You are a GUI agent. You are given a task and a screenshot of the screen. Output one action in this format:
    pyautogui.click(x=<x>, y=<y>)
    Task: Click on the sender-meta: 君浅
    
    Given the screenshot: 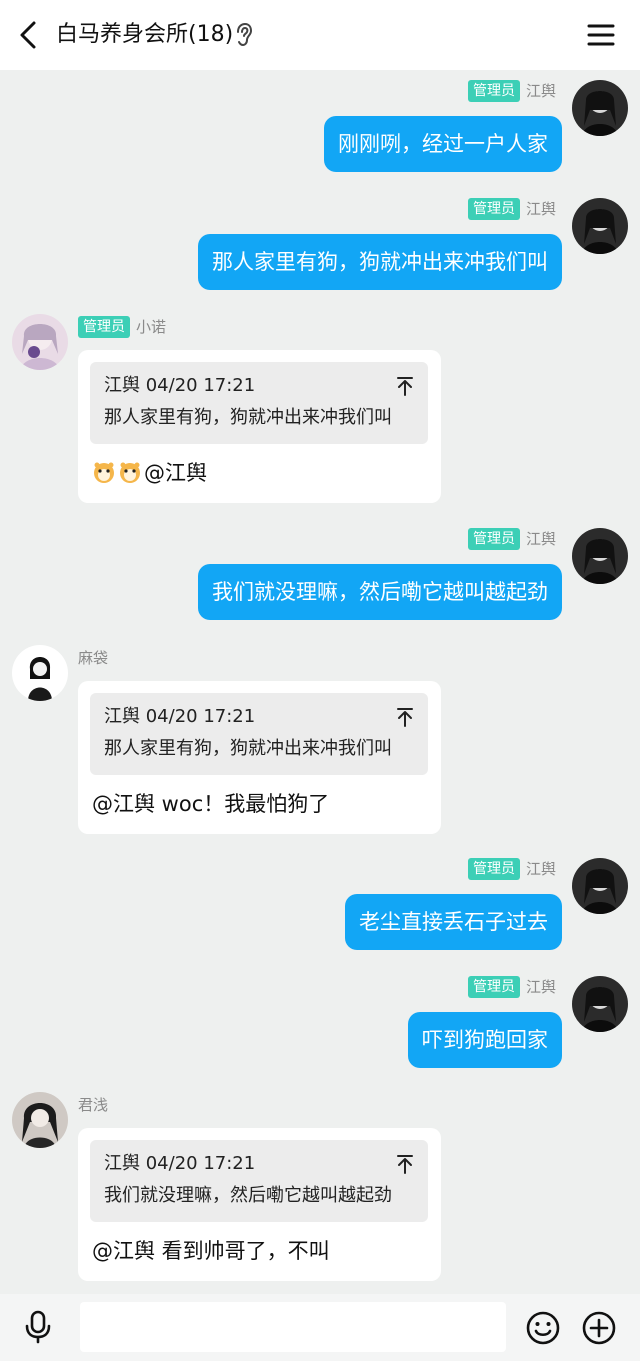 What is the action you would take?
    pyautogui.click(x=93, y=1105)
    